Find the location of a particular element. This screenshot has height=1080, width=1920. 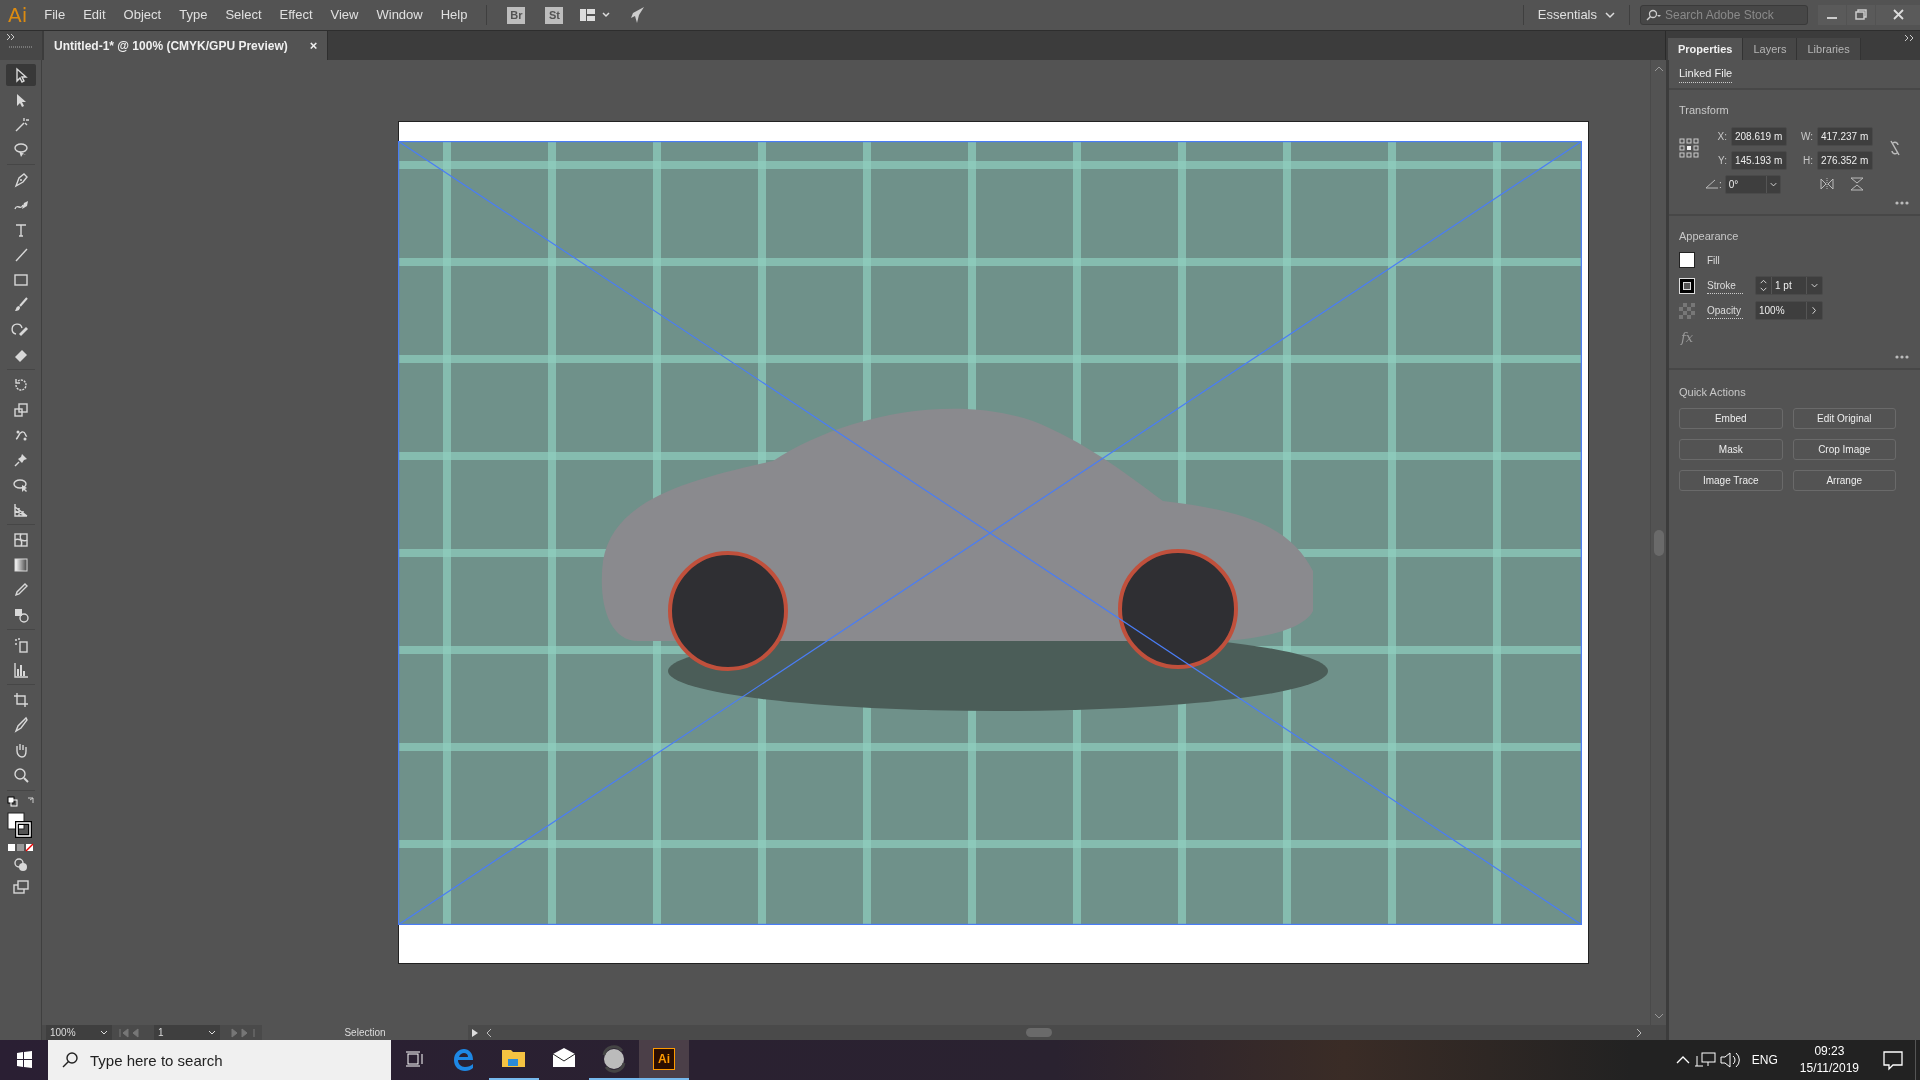

panel-tab: Properties is located at coordinates (1706, 49).